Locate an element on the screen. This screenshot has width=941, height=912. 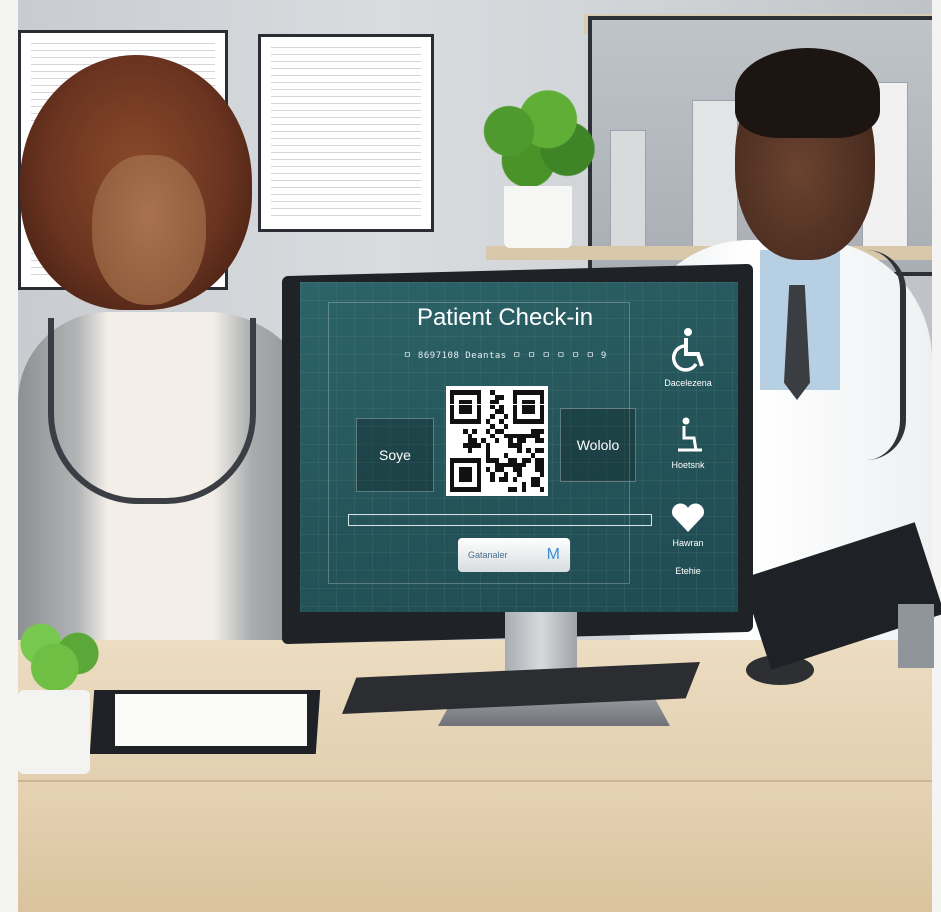
pen-cup is located at coordinates (916, 636).